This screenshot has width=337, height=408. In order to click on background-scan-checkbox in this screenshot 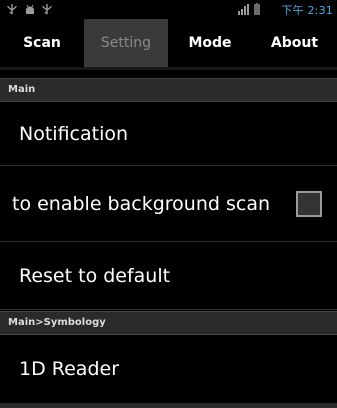, I will do `click(309, 203)`.